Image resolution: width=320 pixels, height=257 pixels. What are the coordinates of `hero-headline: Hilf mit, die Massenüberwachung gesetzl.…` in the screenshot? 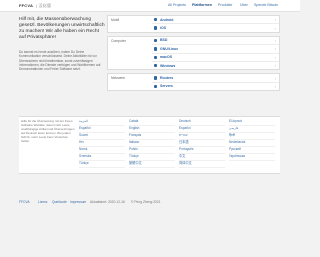 It's located at (62, 28).